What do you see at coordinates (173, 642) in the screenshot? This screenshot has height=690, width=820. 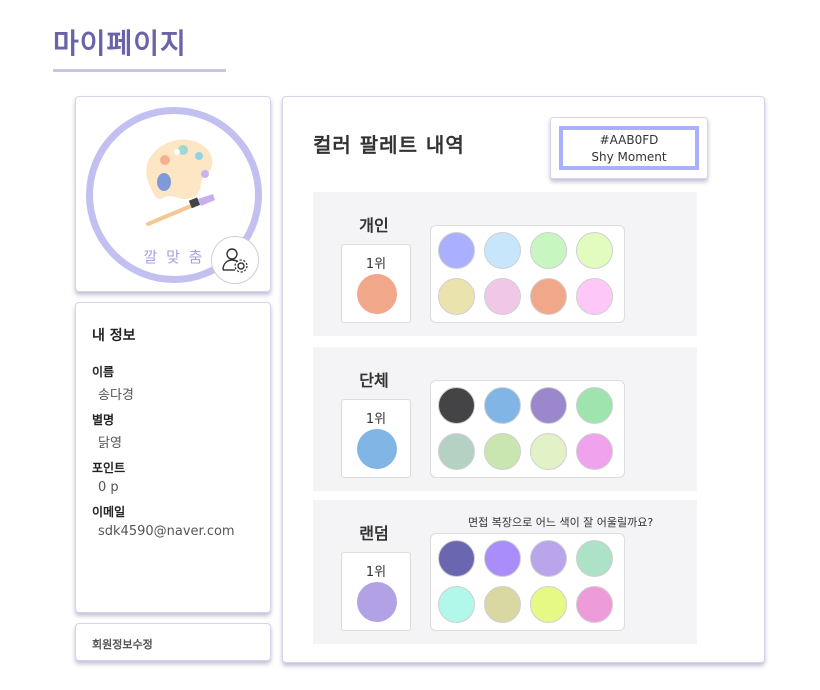 I see `edit-profile-button: 회원정보수정` at bounding box center [173, 642].